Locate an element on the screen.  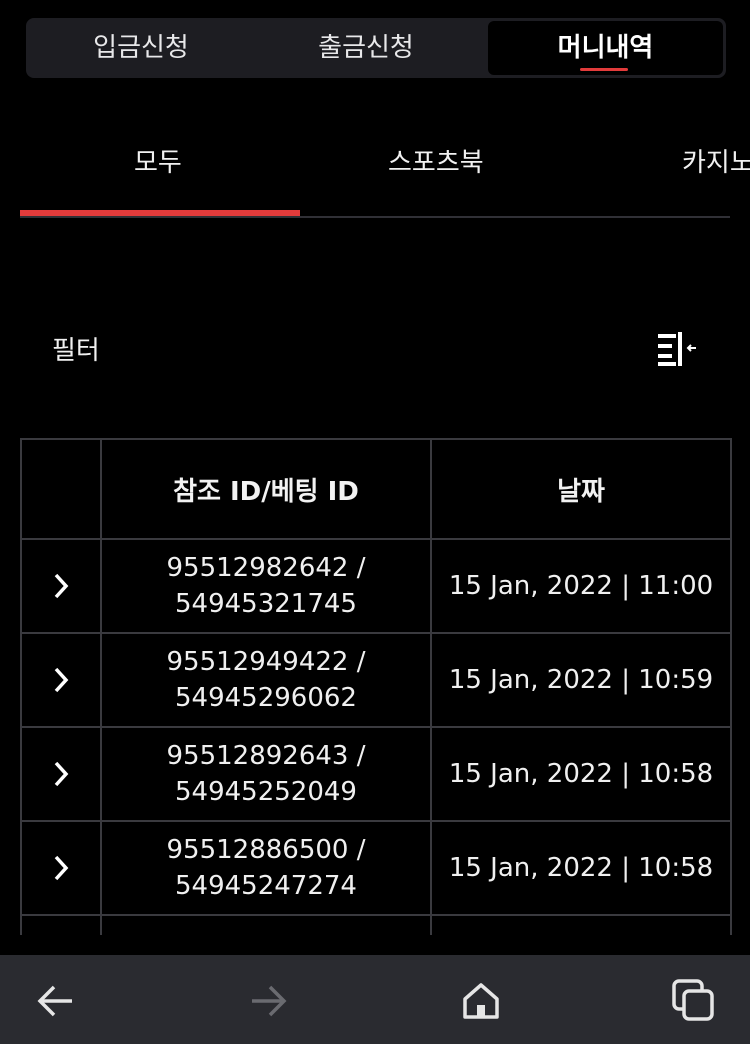
ref-id: 95512949422 / is located at coordinates (266, 662).